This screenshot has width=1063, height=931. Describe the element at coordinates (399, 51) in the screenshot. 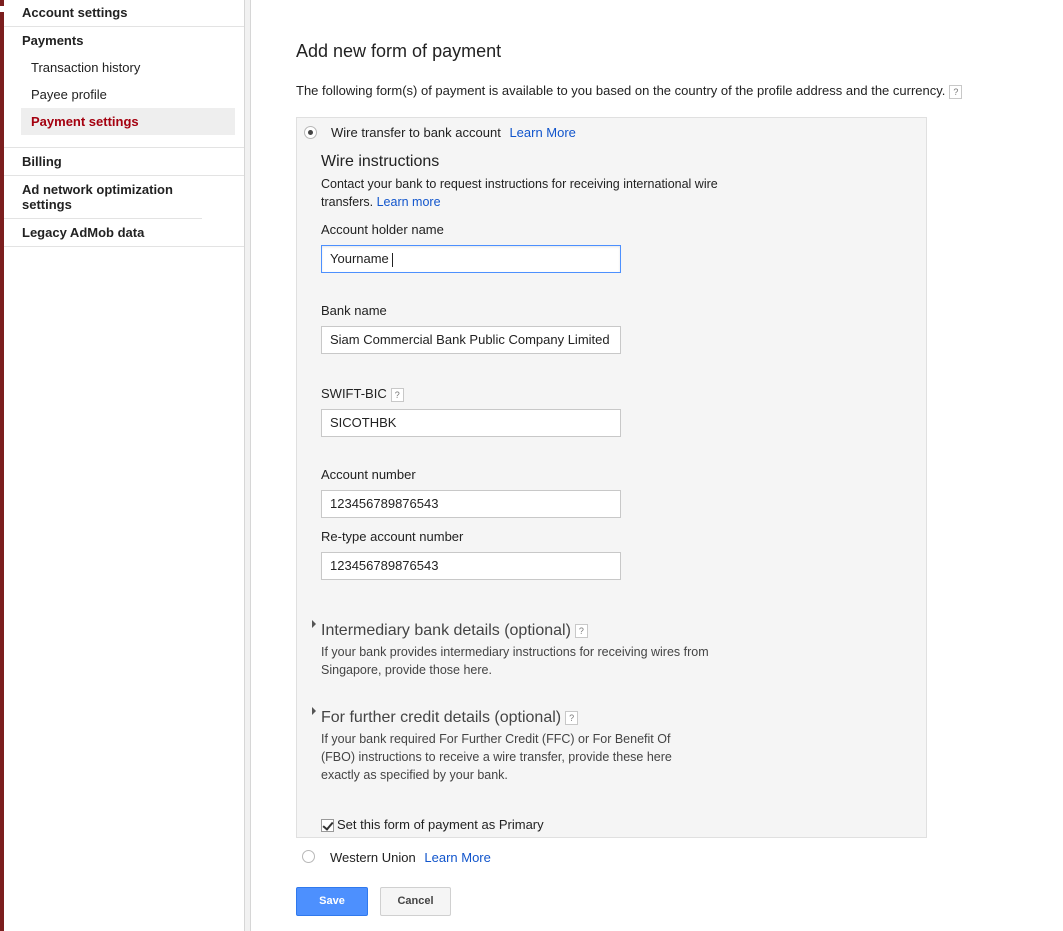

I see `page-title: Add new form of payment` at that location.